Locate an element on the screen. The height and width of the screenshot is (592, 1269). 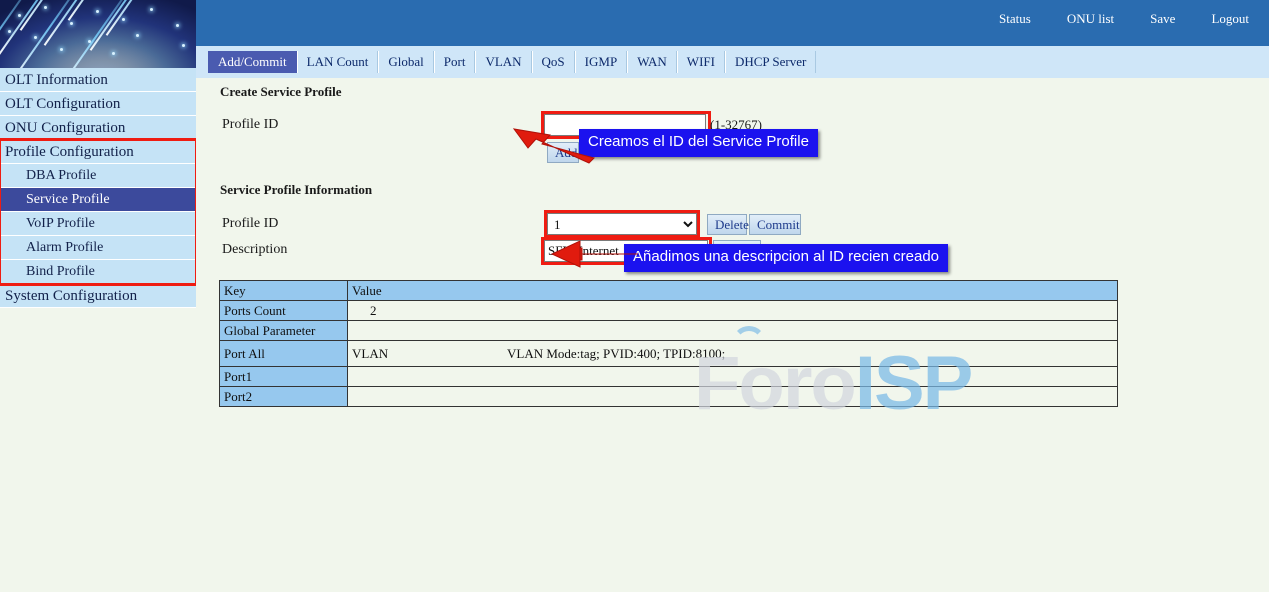
tab-wifi: WIFI is located at coordinates (700, 62).